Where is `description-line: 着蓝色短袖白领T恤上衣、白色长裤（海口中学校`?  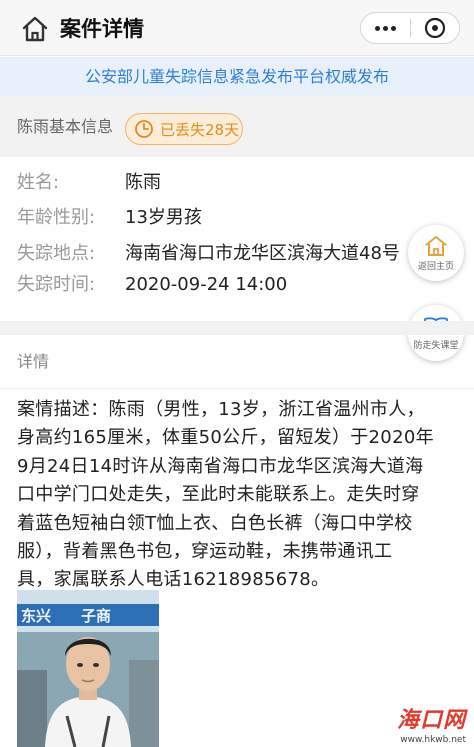 description-line: 着蓝色短袖白领T恤上衣、白色长裤（海口中学校 is located at coordinates (215, 523).